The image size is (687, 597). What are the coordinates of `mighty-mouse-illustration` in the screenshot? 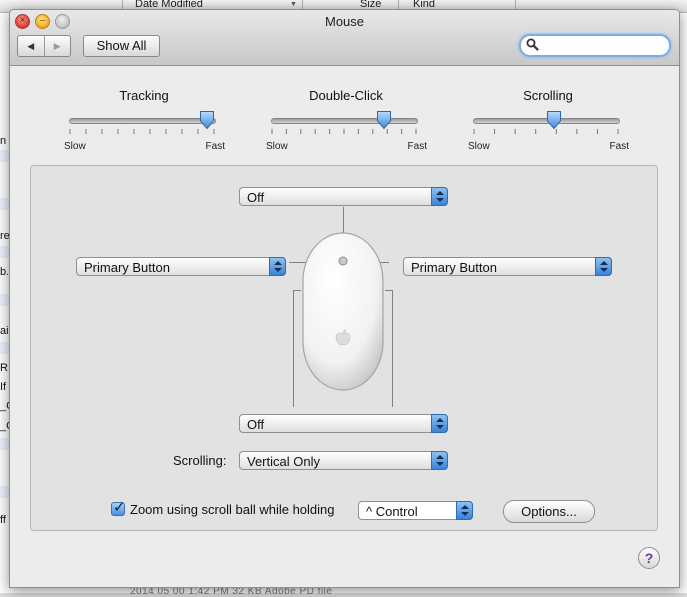 It's located at (343, 311).